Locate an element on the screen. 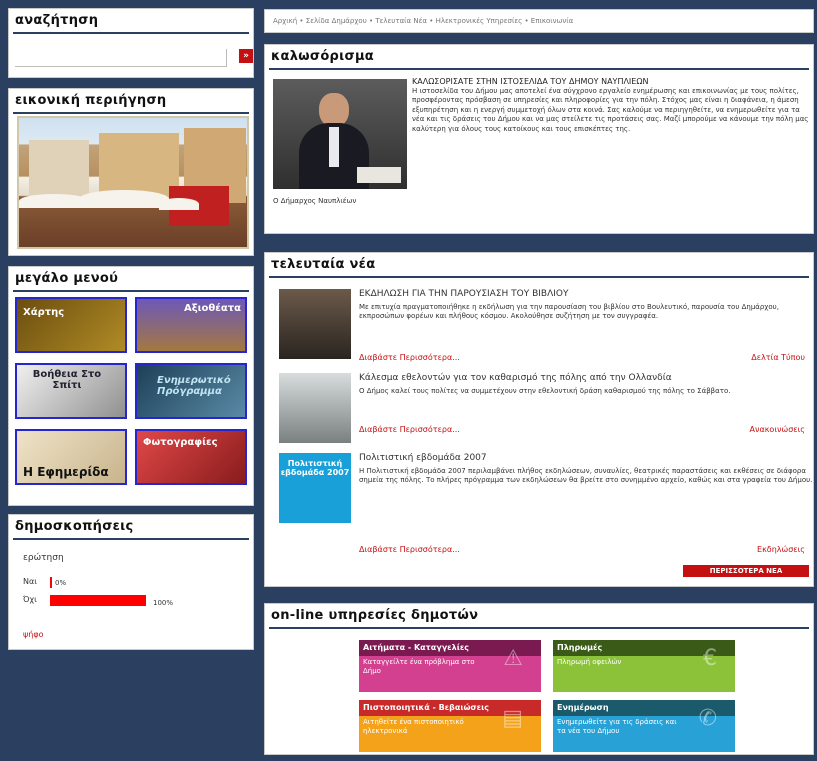 This screenshot has height=761, width=817. more-news-button: ΠΕΡΙΣΣΟΤΕΡΑ ΝΕΑ is located at coordinates (746, 571).